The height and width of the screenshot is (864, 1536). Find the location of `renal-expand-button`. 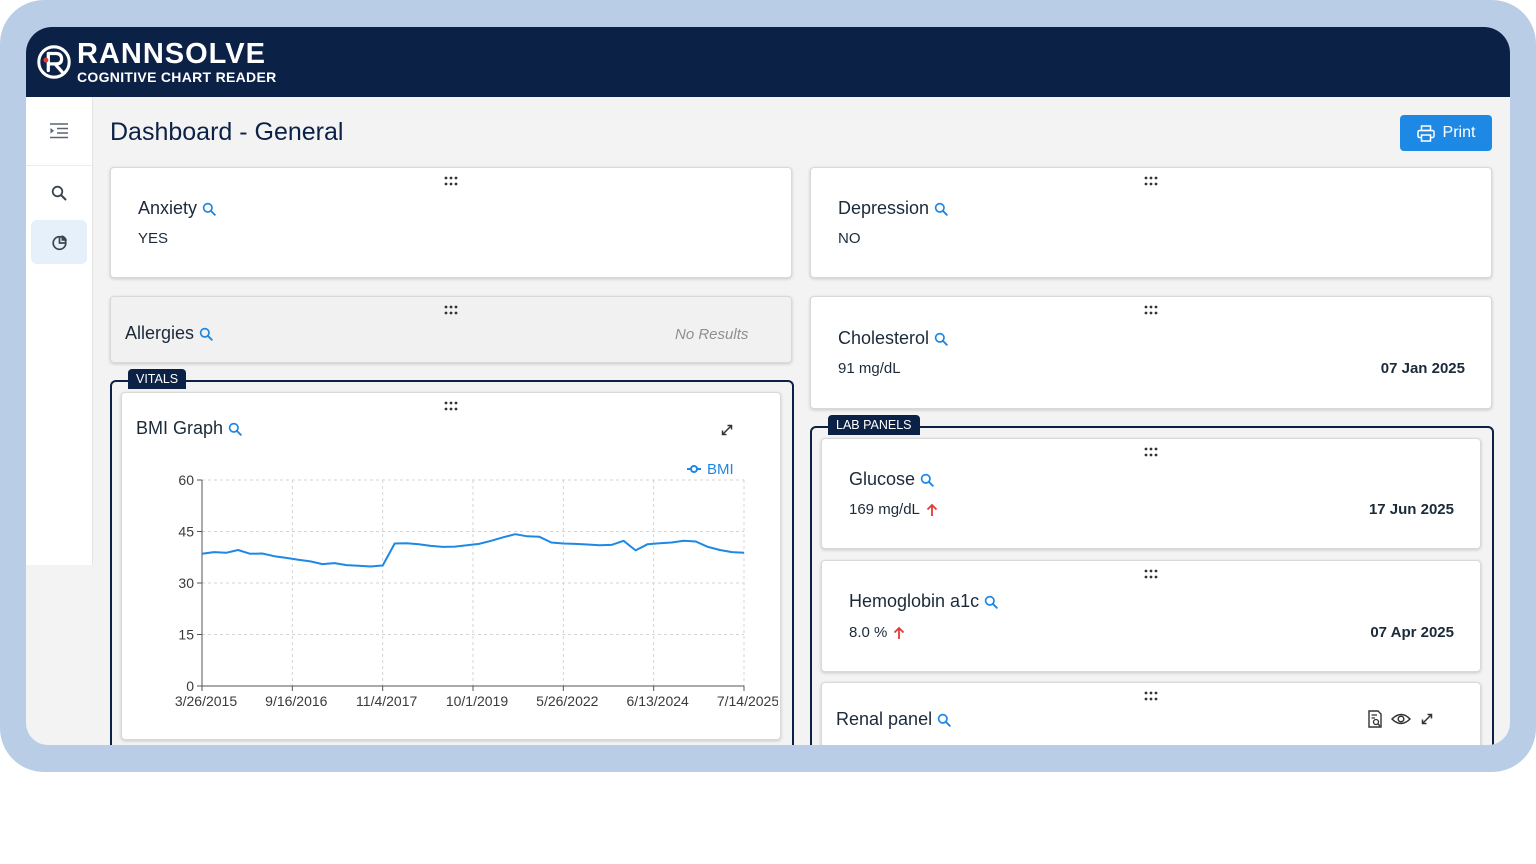

renal-expand-button is located at coordinates (1427, 719).